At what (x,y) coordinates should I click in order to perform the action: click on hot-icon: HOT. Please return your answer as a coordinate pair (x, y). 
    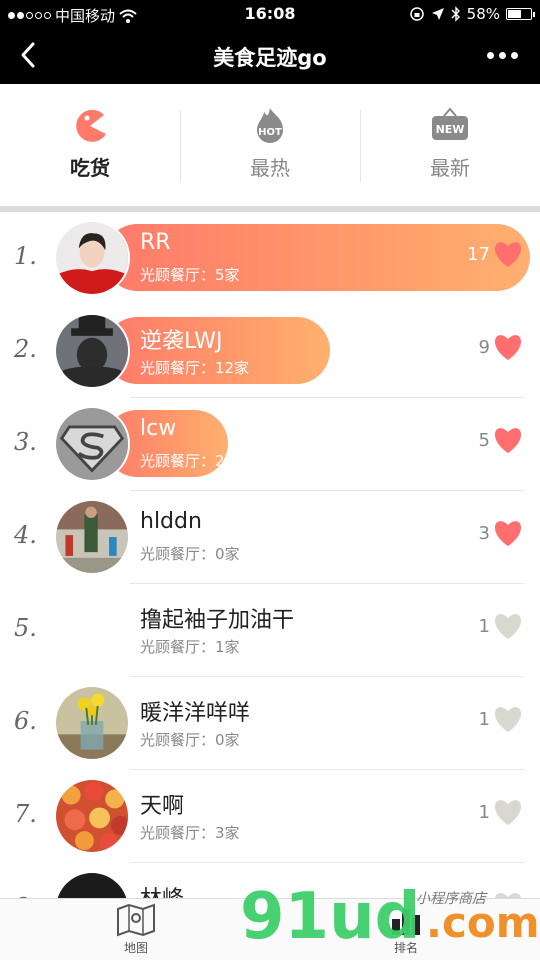
    Looking at the image, I should click on (270, 125).